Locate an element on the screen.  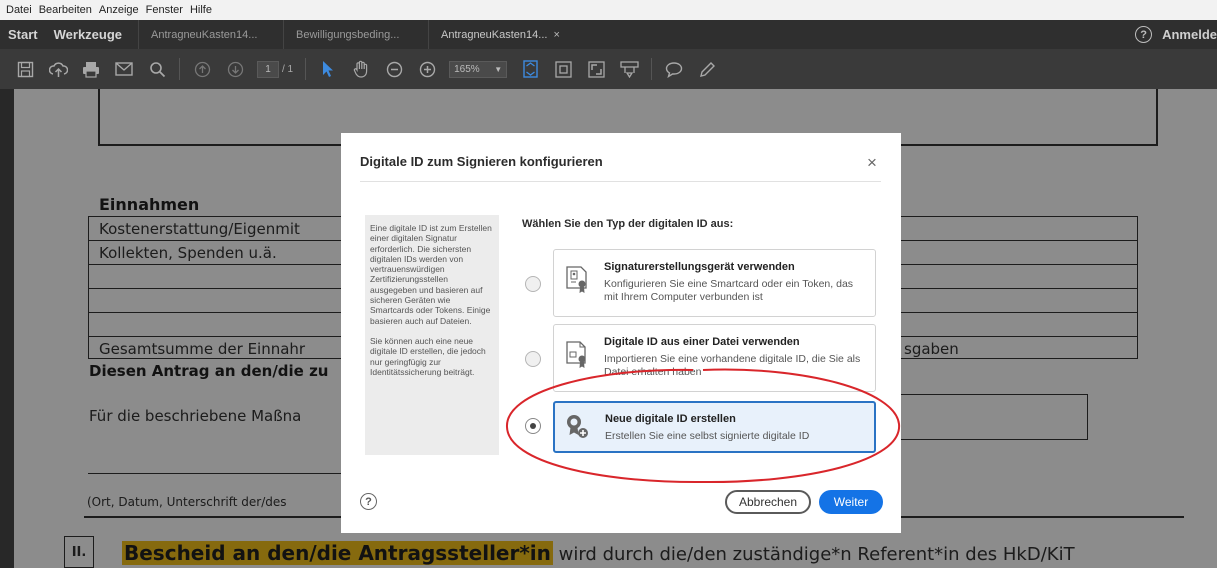
menu-bar: Datei Bearbeiten Anzeige Fenster Hilfe is located at coordinates (608, 10).